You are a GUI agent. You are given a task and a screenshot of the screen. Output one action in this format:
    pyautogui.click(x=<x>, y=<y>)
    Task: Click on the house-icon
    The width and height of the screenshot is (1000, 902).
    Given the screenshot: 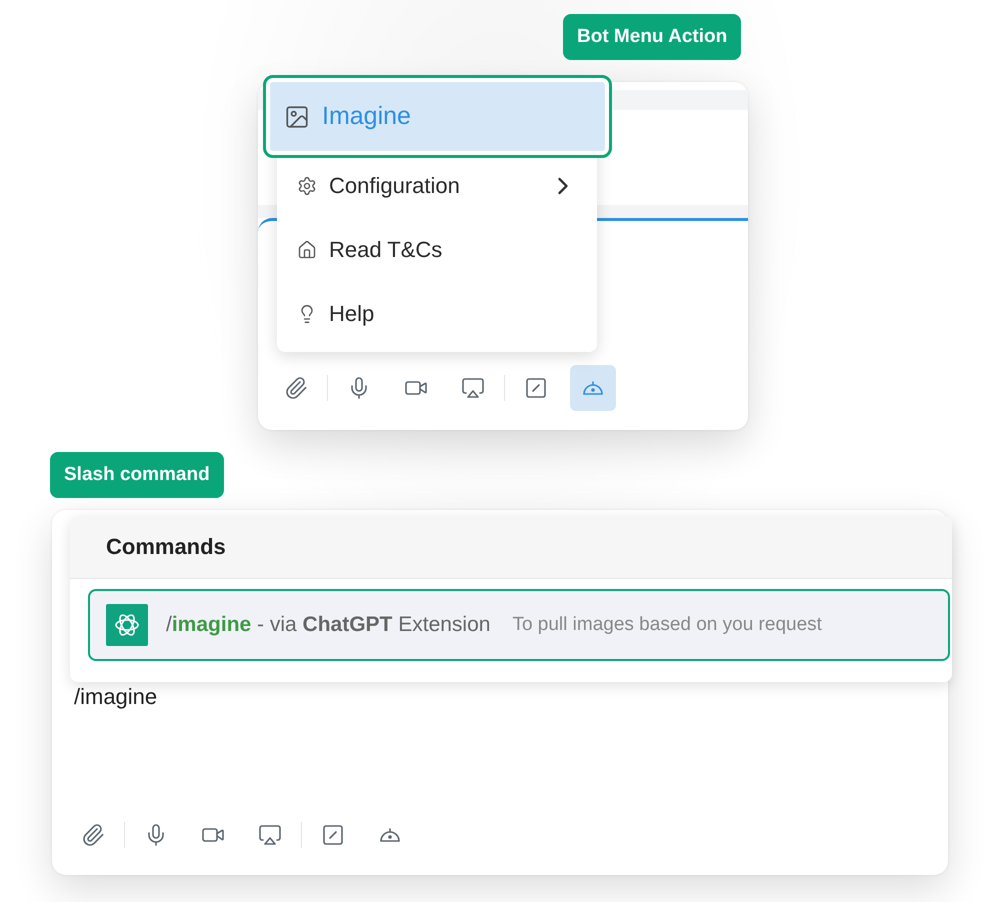 What is the action you would take?
    pyautogui.click(x=307, y=250)
    